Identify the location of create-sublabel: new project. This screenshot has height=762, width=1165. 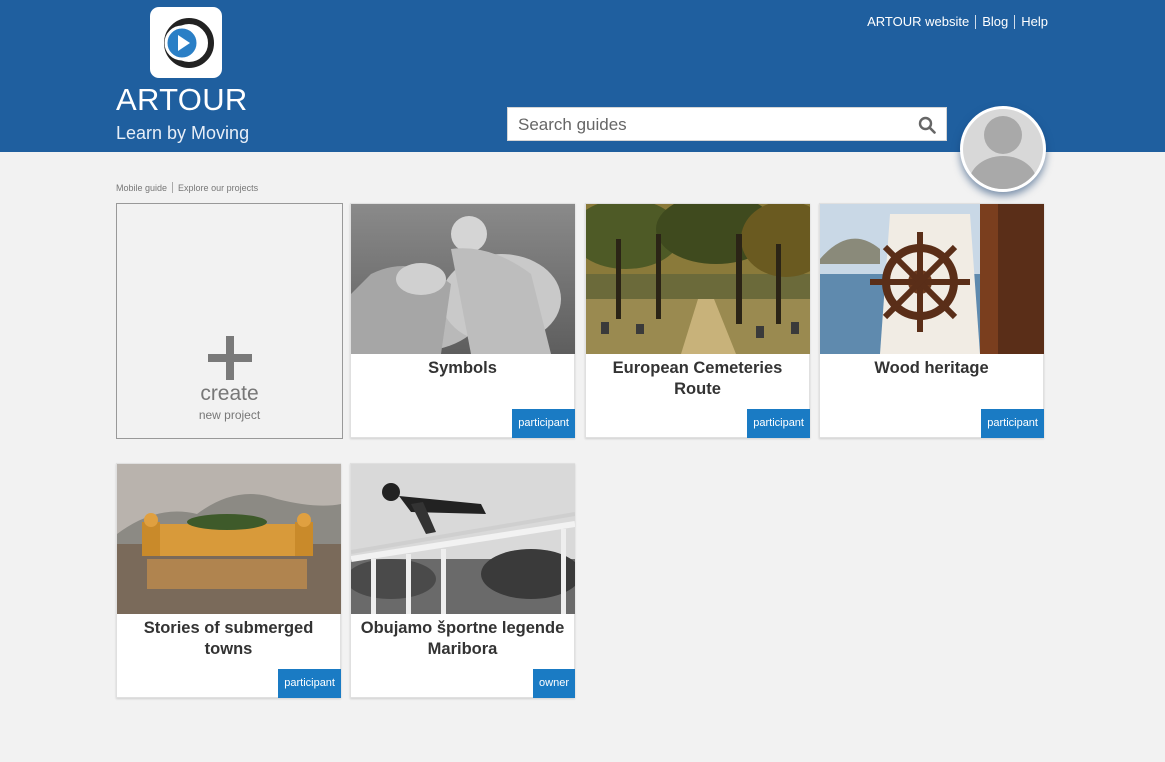
(229, 415).